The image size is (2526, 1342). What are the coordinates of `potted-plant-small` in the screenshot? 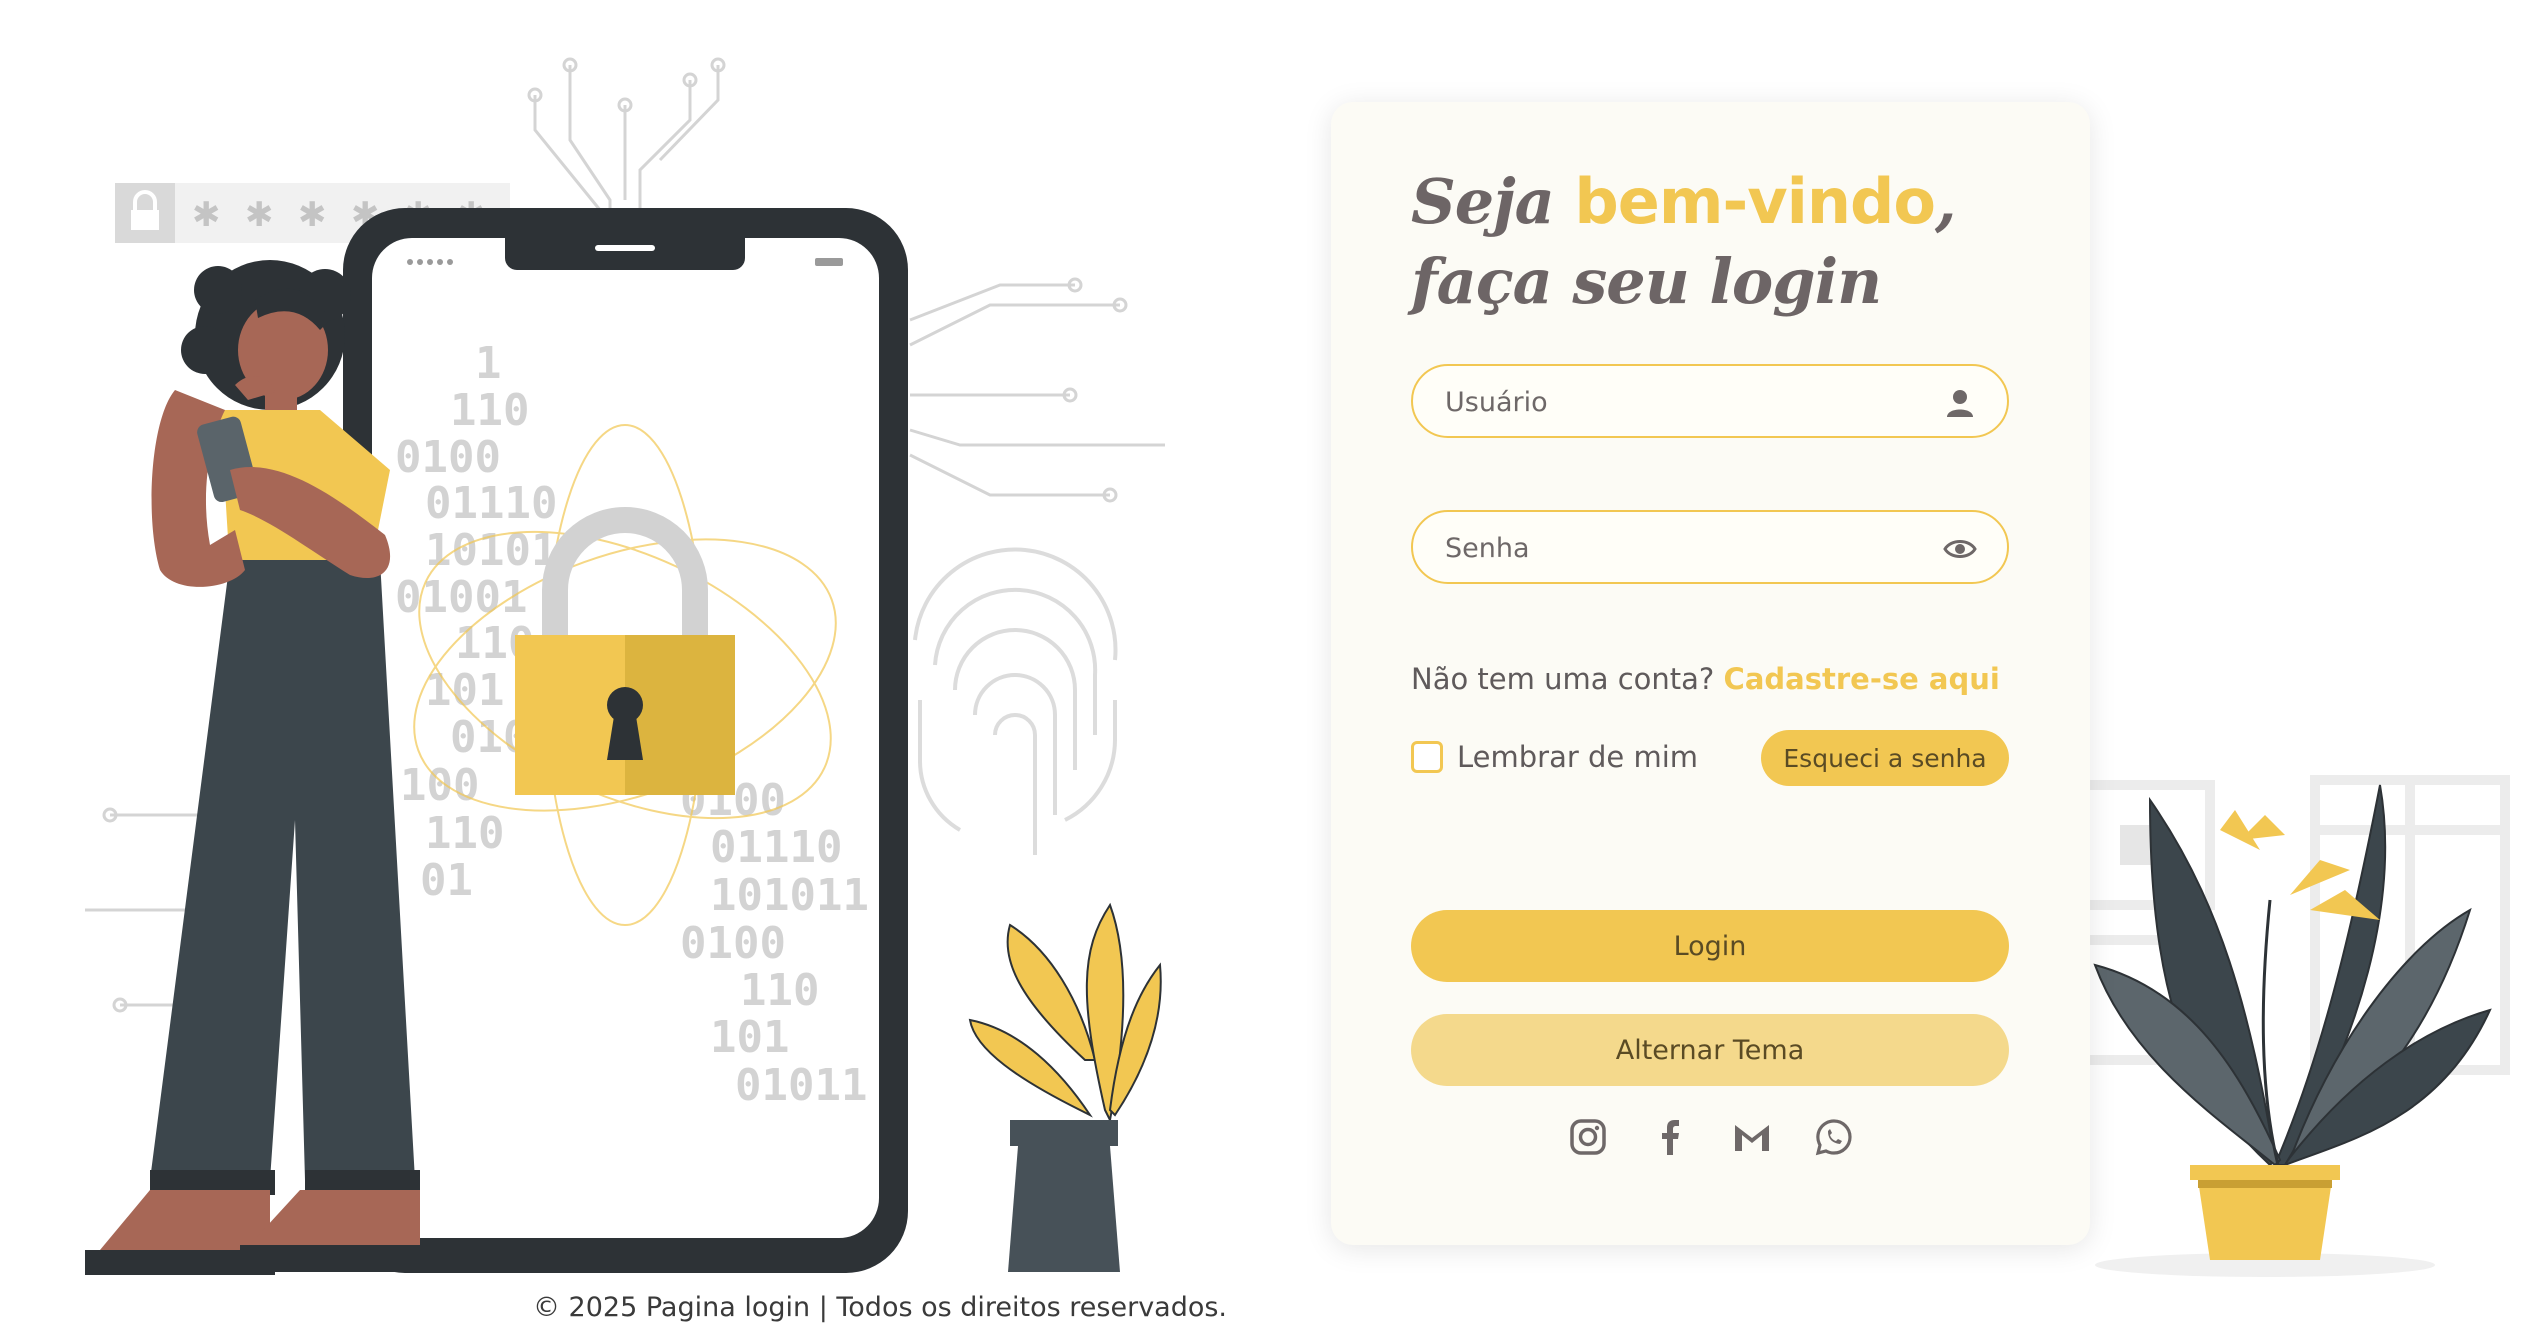 It's located at (1065, 1087).